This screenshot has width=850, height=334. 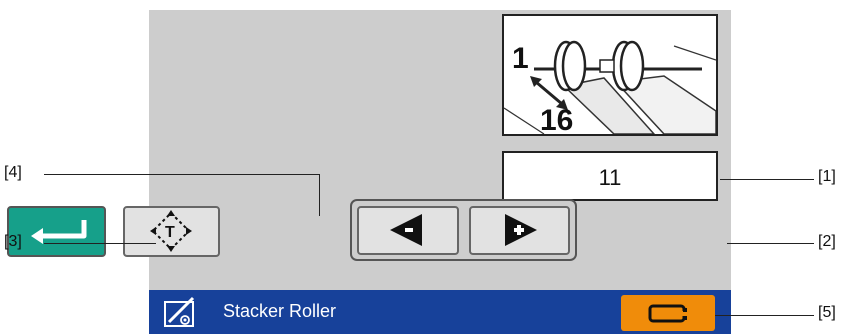 What do you see at coordinates (100, 243) in the screenshot?
I see `callout-3-line` at bounding box center [100, 243].